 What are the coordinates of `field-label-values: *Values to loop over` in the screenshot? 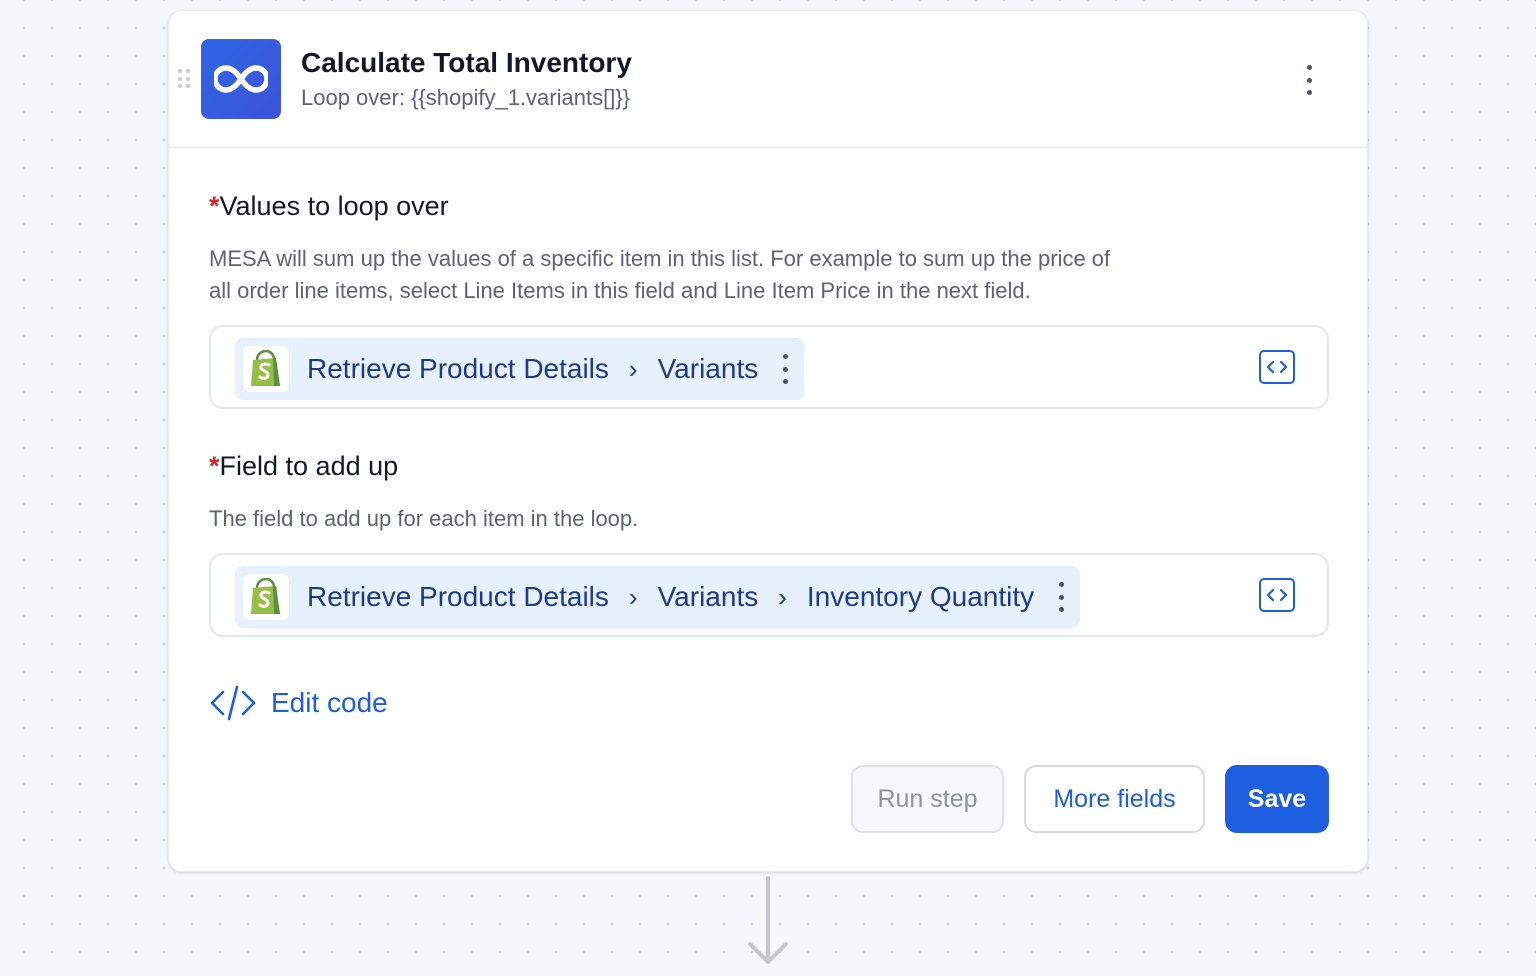 It's located at (329, 206).